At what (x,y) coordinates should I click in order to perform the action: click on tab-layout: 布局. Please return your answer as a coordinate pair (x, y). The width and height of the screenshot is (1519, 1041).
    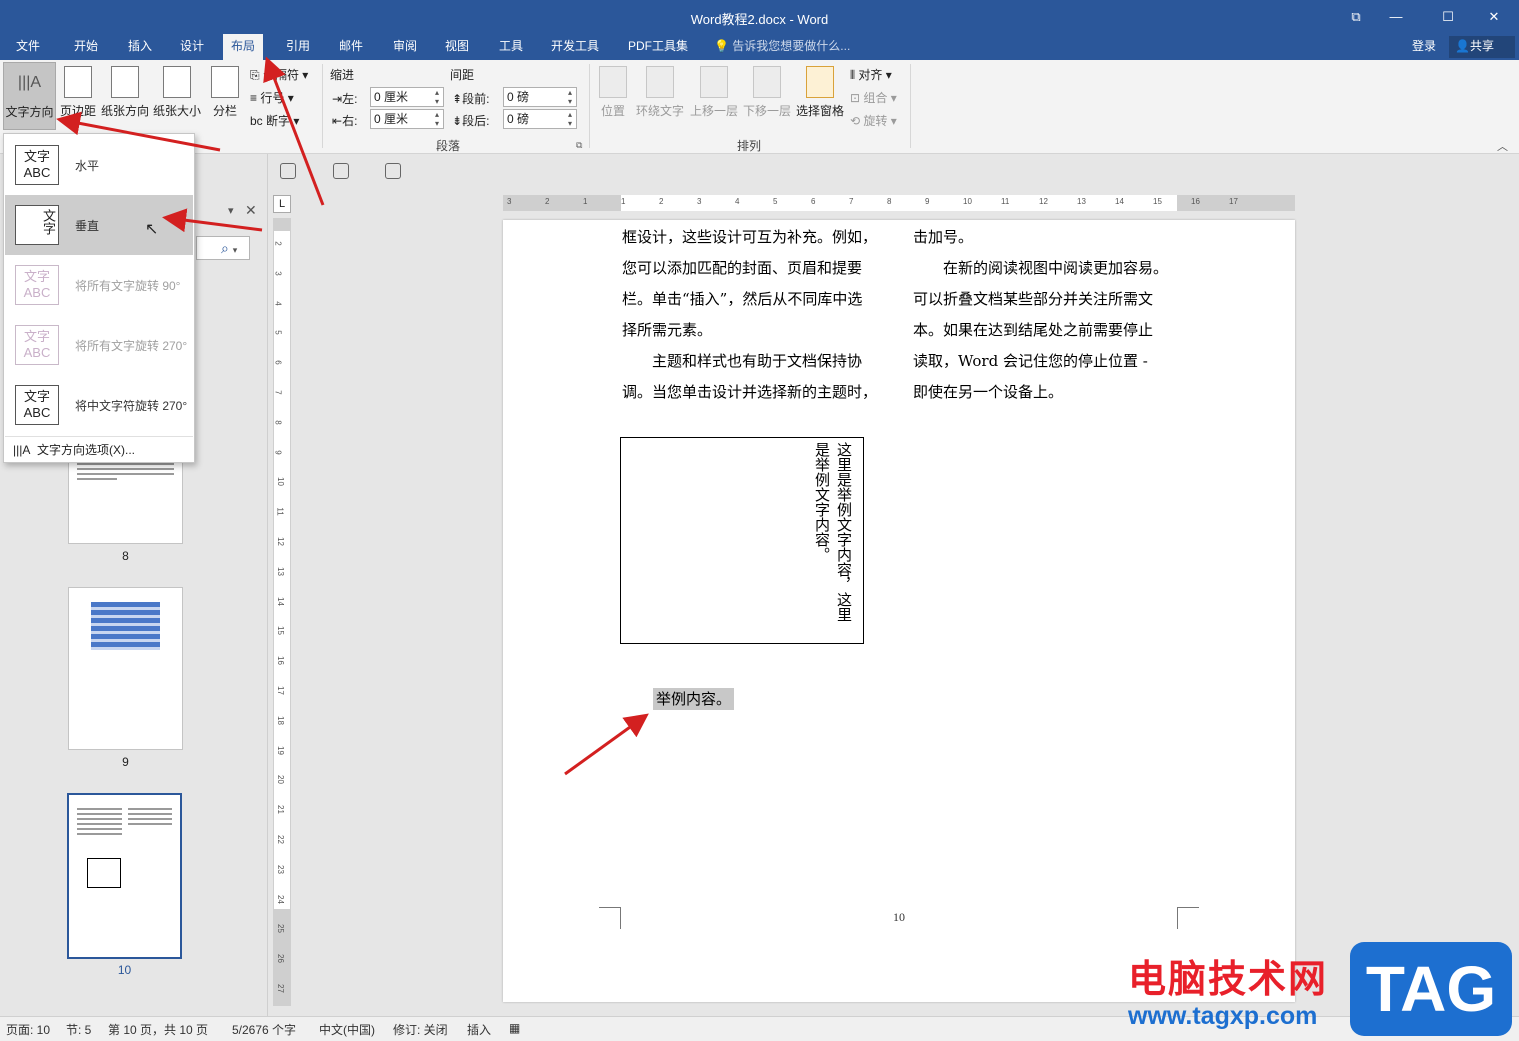
    Looking at the image, I should click on (243, 47).